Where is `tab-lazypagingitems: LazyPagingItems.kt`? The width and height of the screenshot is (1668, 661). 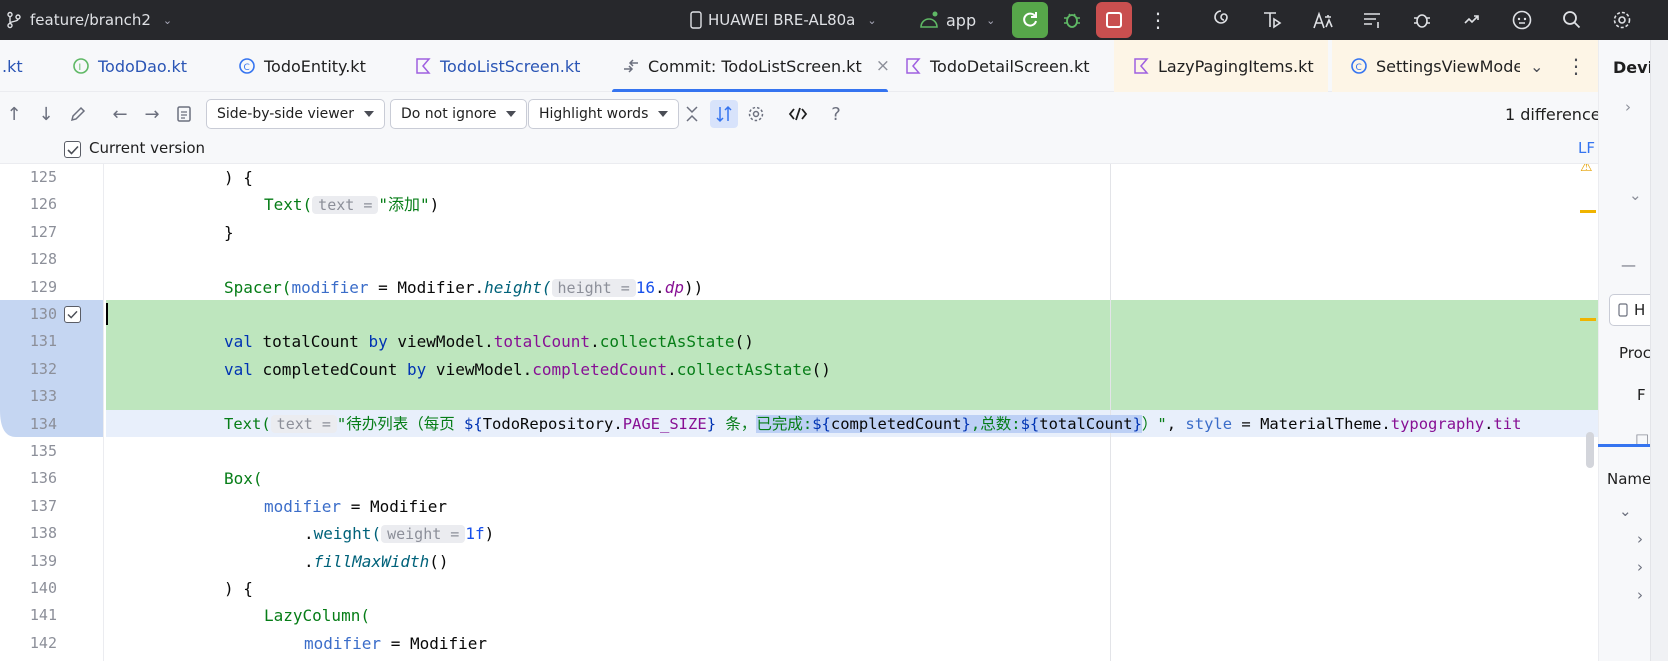
tab-lazypagingitems: LazyPagingItems.kt is located at coordinates (1223, 66).